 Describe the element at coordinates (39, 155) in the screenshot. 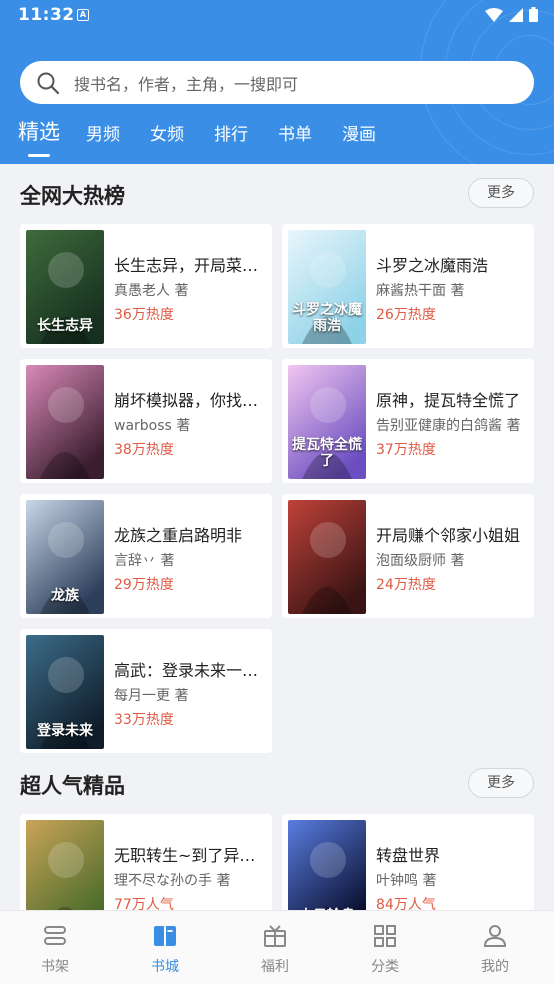

I see `tab-indicator` at that location.